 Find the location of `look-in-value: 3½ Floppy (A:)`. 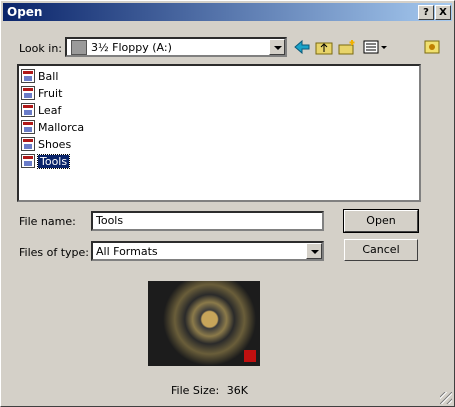

look-in-value: 3½ Floppy (A:) is located at coordinates (131, 47).